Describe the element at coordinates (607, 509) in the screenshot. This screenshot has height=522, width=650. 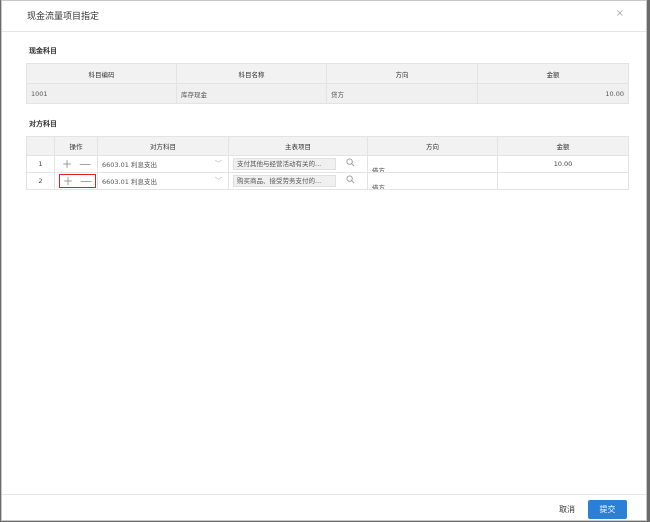
I see `submit-button: 提交` at that location.